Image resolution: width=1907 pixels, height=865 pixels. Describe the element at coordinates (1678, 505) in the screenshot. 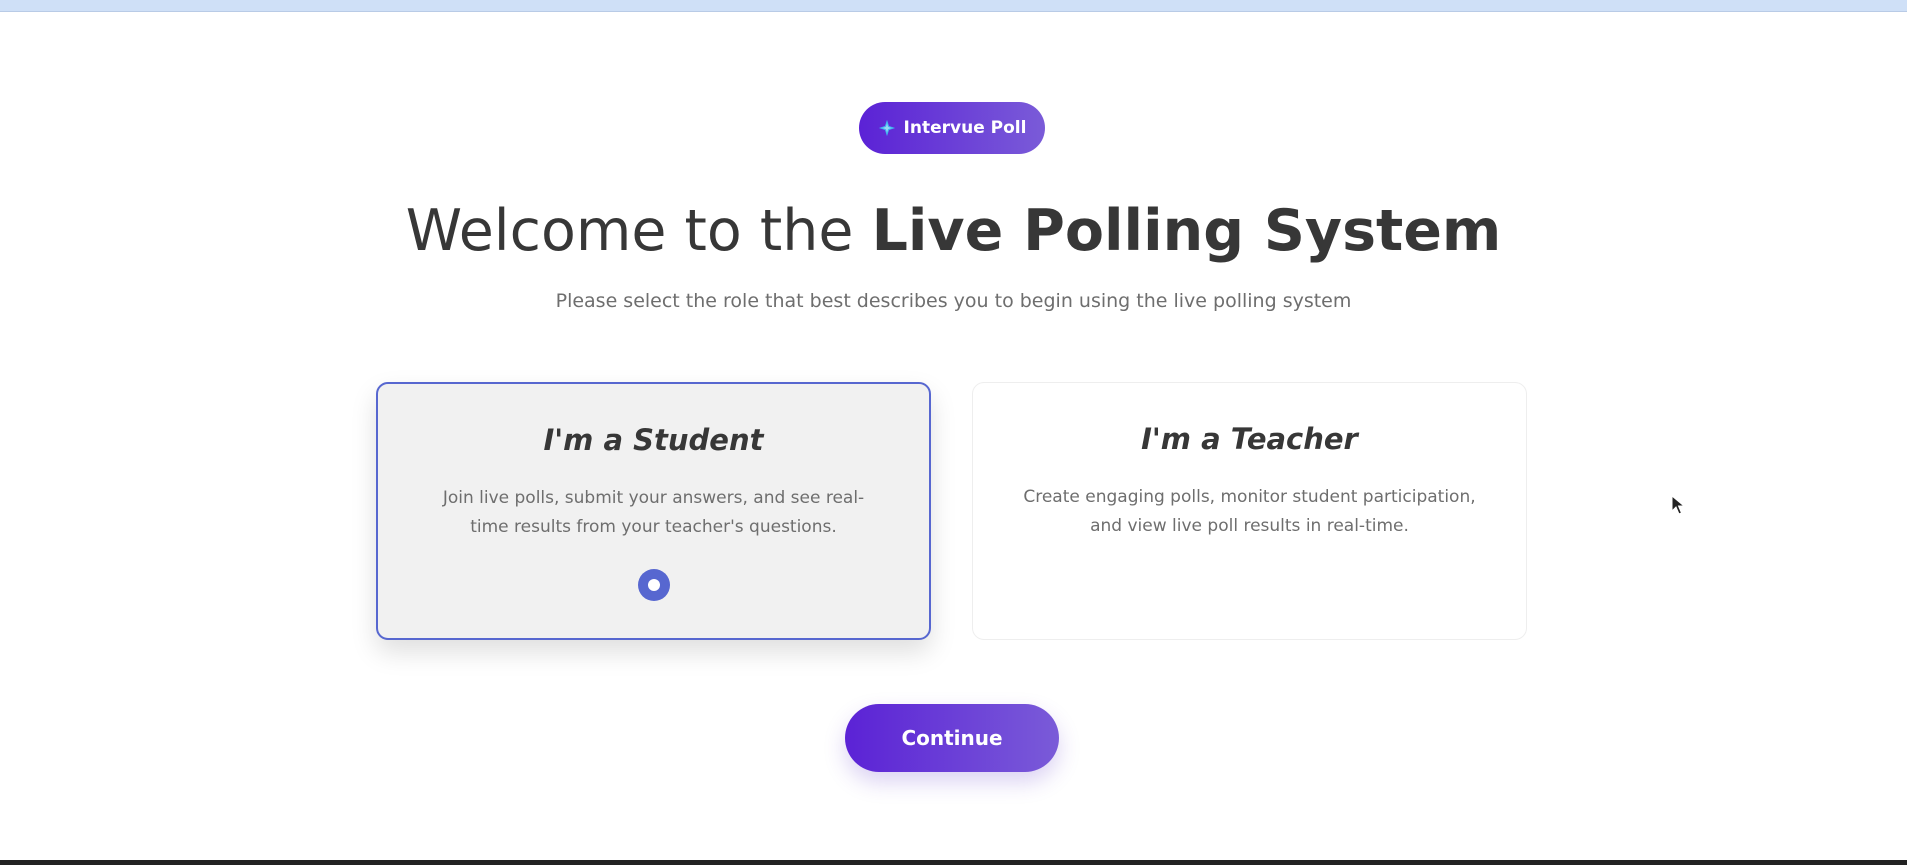

I see `mouse-cursor-icon` at that location.